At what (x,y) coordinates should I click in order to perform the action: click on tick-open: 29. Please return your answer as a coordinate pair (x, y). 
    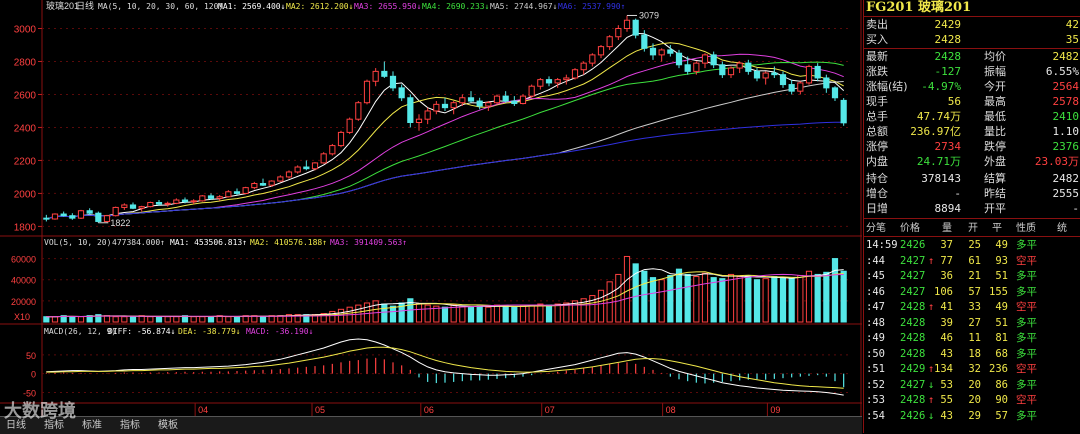
    Looking at the image, I should click on (974, 415).